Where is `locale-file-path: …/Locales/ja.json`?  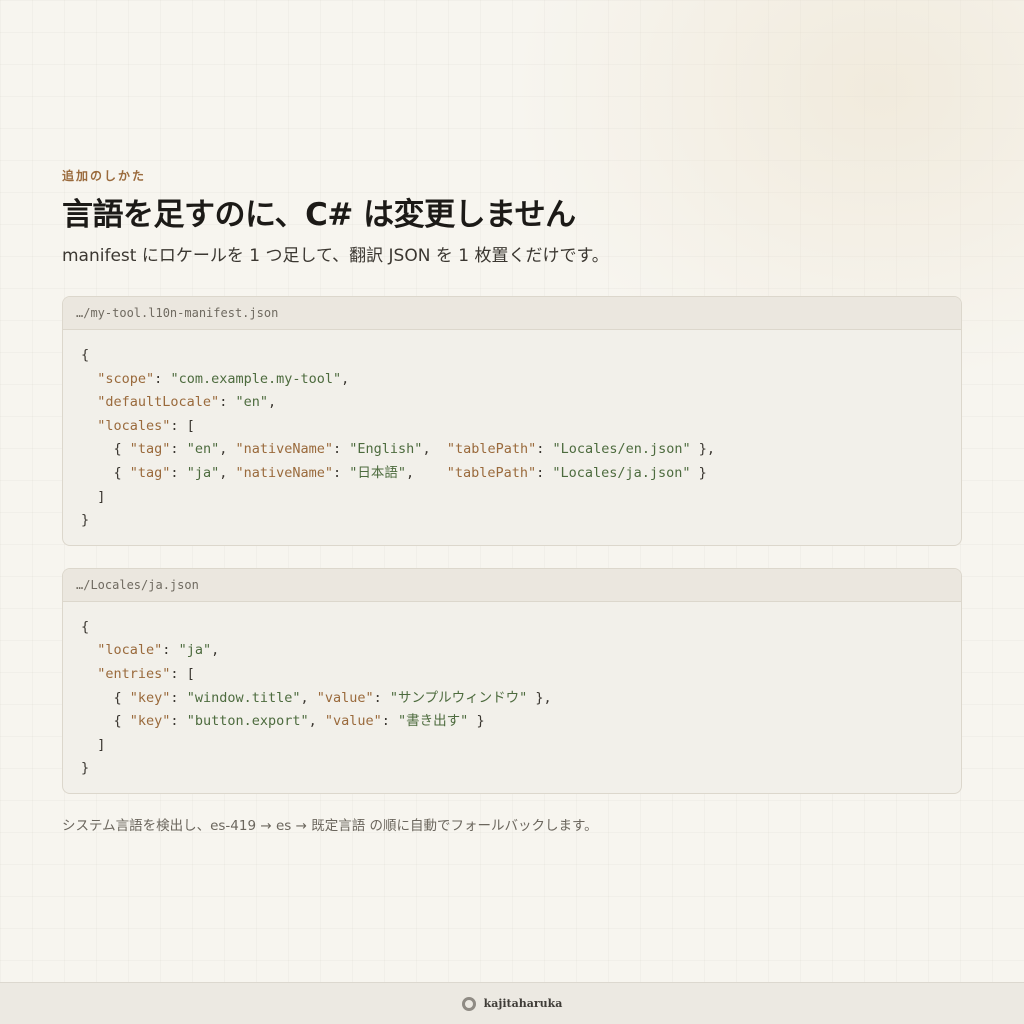
locale-file-path: …/Locales/ja.json is located at coordinates (512, 585).